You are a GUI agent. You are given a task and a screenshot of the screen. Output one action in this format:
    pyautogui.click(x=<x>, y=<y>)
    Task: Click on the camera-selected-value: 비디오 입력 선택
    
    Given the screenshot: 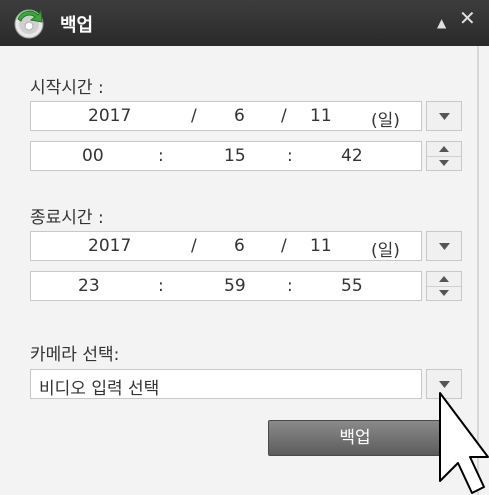 What is the action you would take?
    pyautogui.click(x=99, y=389)
    